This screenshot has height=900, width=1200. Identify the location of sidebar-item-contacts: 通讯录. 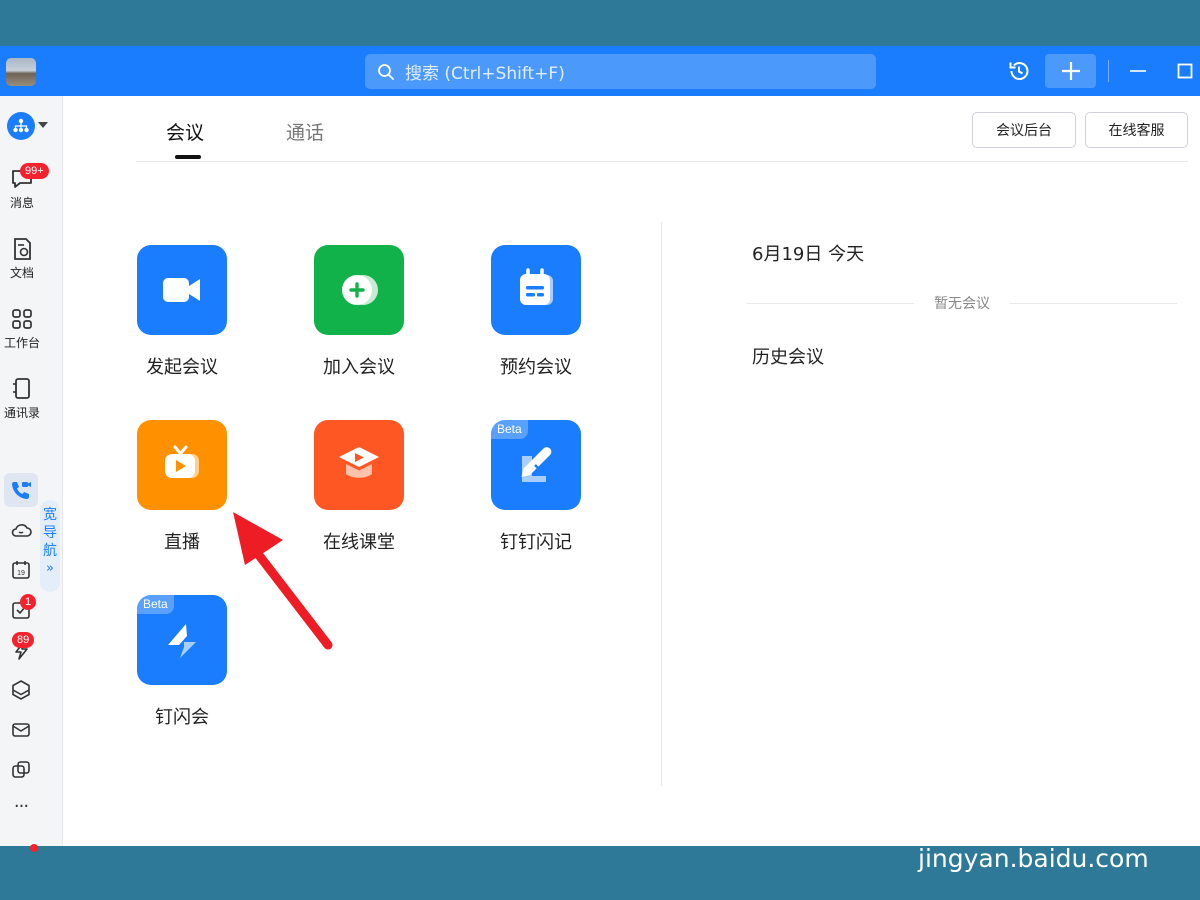
(22, 398).